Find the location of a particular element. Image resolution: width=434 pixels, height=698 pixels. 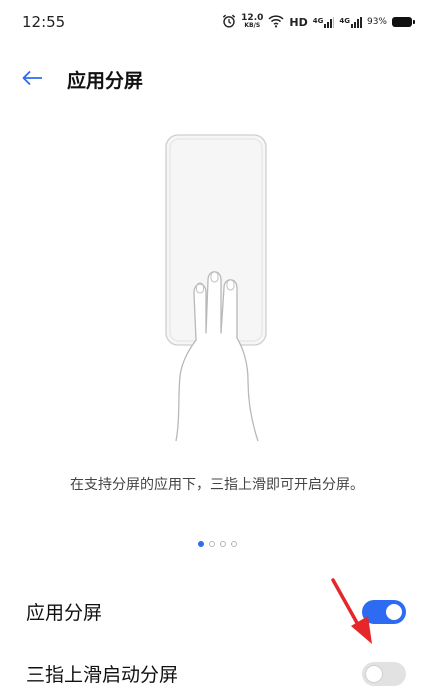

hd-label: HD is located at coordinates (298, 22).